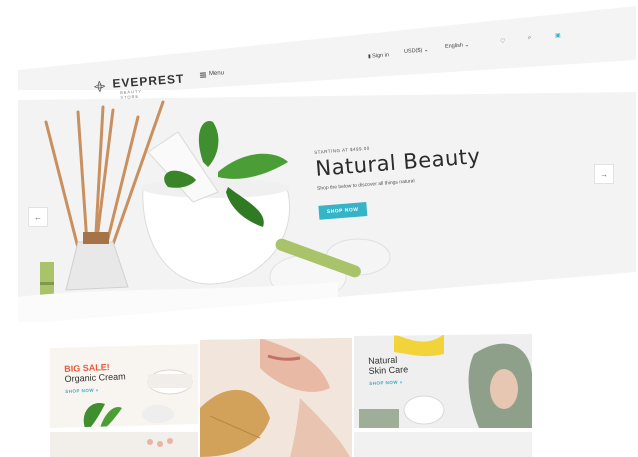 This screenshot has width=638, height=457. I want to click on hamburger-icon, so click(203, 74).